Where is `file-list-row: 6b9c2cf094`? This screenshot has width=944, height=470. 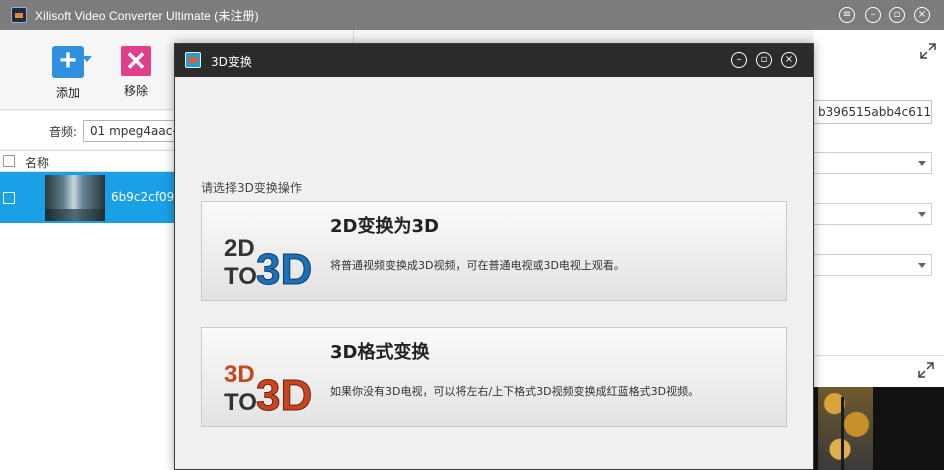
file-list-row: 6b9c2cf094 is located at coordinates (91, 197).